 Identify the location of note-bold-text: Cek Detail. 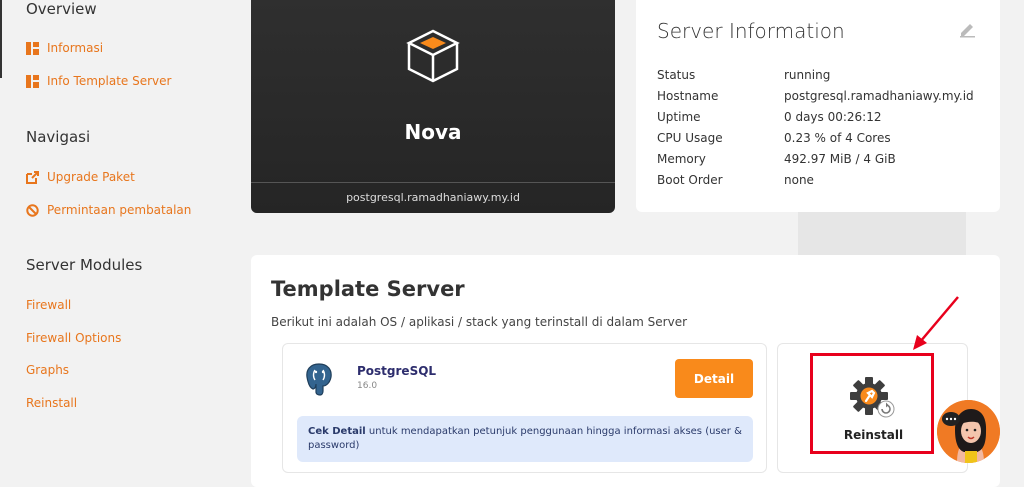
(337, 431).